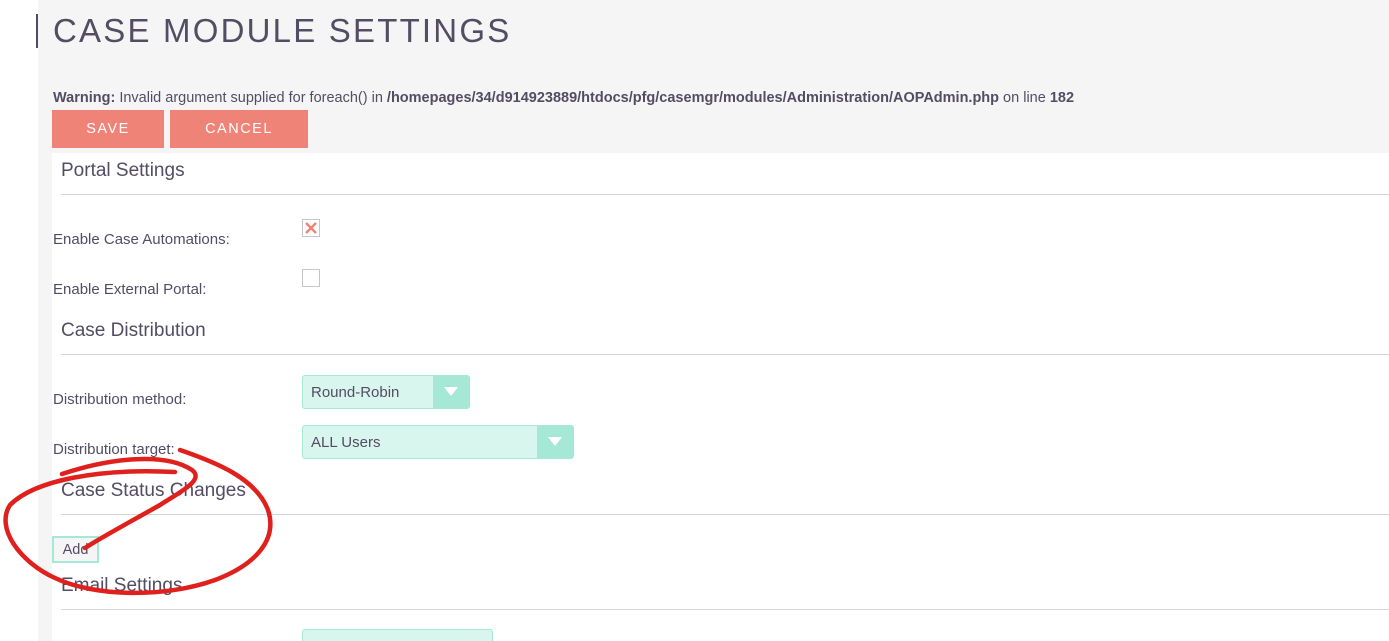 This screenshot has width=1389, height=641. What do you see at coordinates (19, 320) in the screenshot?
I see `left-margin` at bounding box center [19, 320].